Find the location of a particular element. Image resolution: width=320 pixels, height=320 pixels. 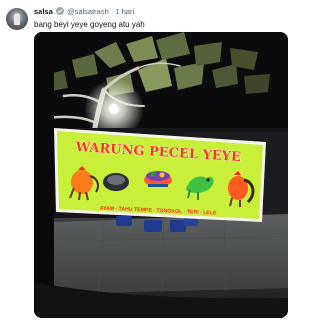

author-handle: @salsatrash is located at coordinates (88, 11).